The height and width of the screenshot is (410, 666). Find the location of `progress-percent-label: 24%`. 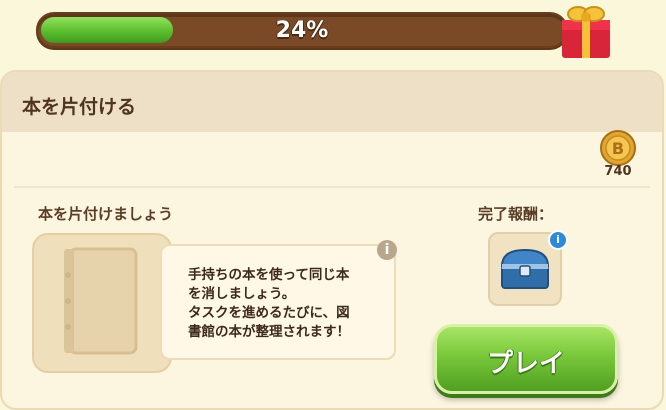

progress-percent-label: 24% is located at coordinates (302, 30).